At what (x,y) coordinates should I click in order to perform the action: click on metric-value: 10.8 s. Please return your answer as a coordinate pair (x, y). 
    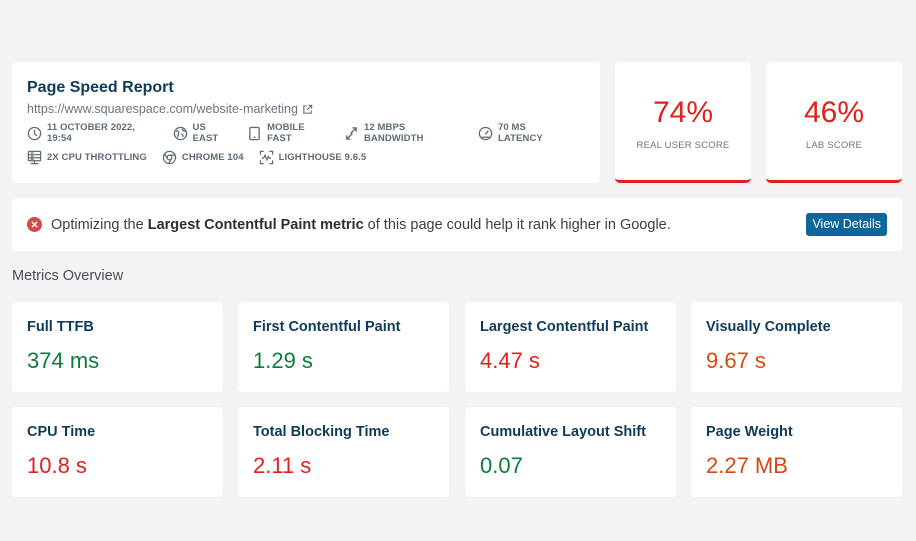
    Looking at the image, I should click on (57, 465).